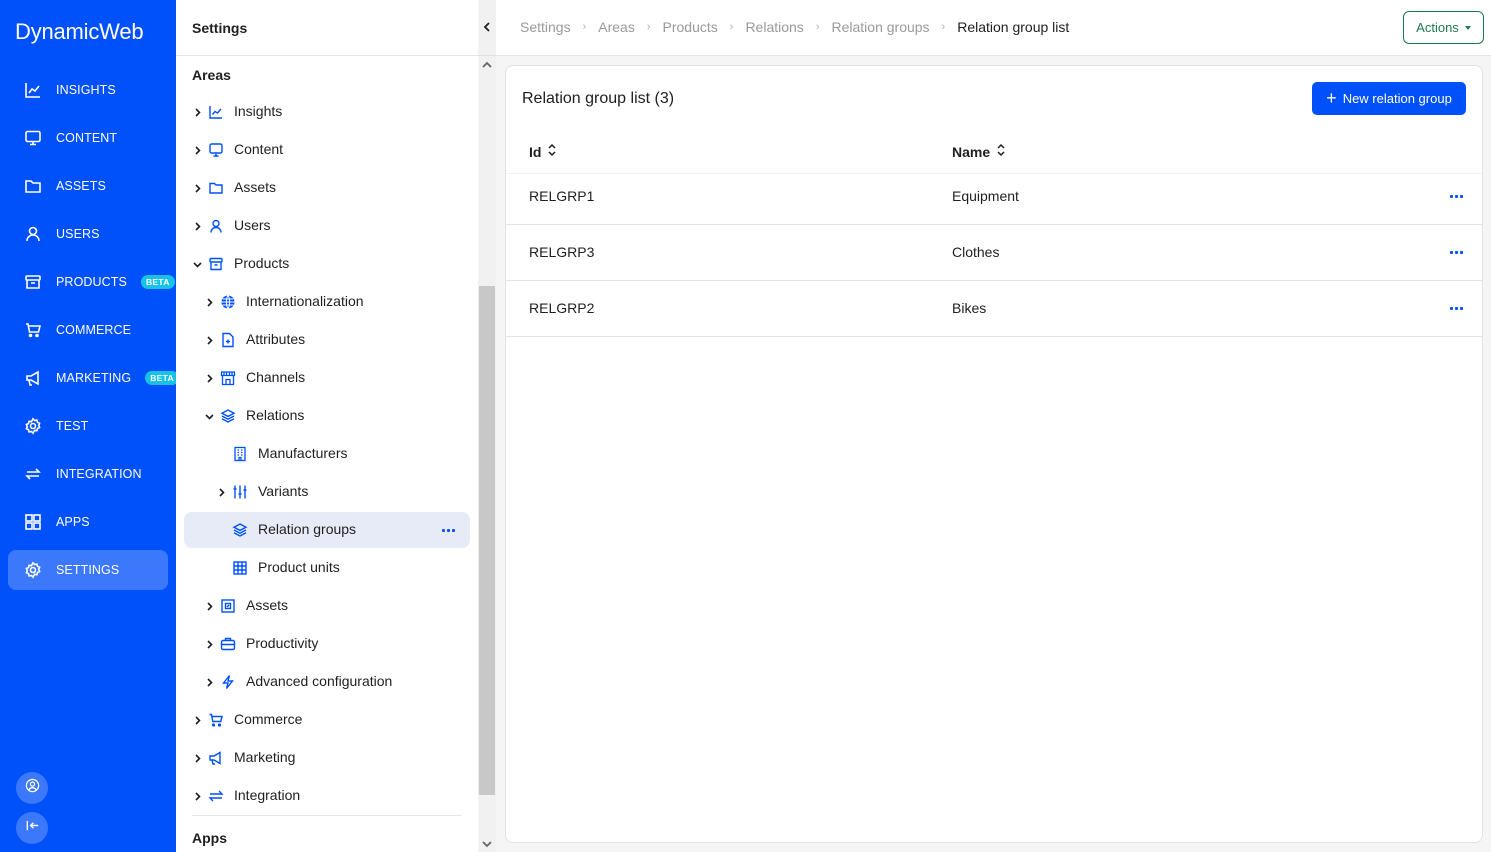 Image resolution: width=1491 pixels, height=852 pixels. I want to click on new-relation-group-button: + New relation group, so click(1389, 98).